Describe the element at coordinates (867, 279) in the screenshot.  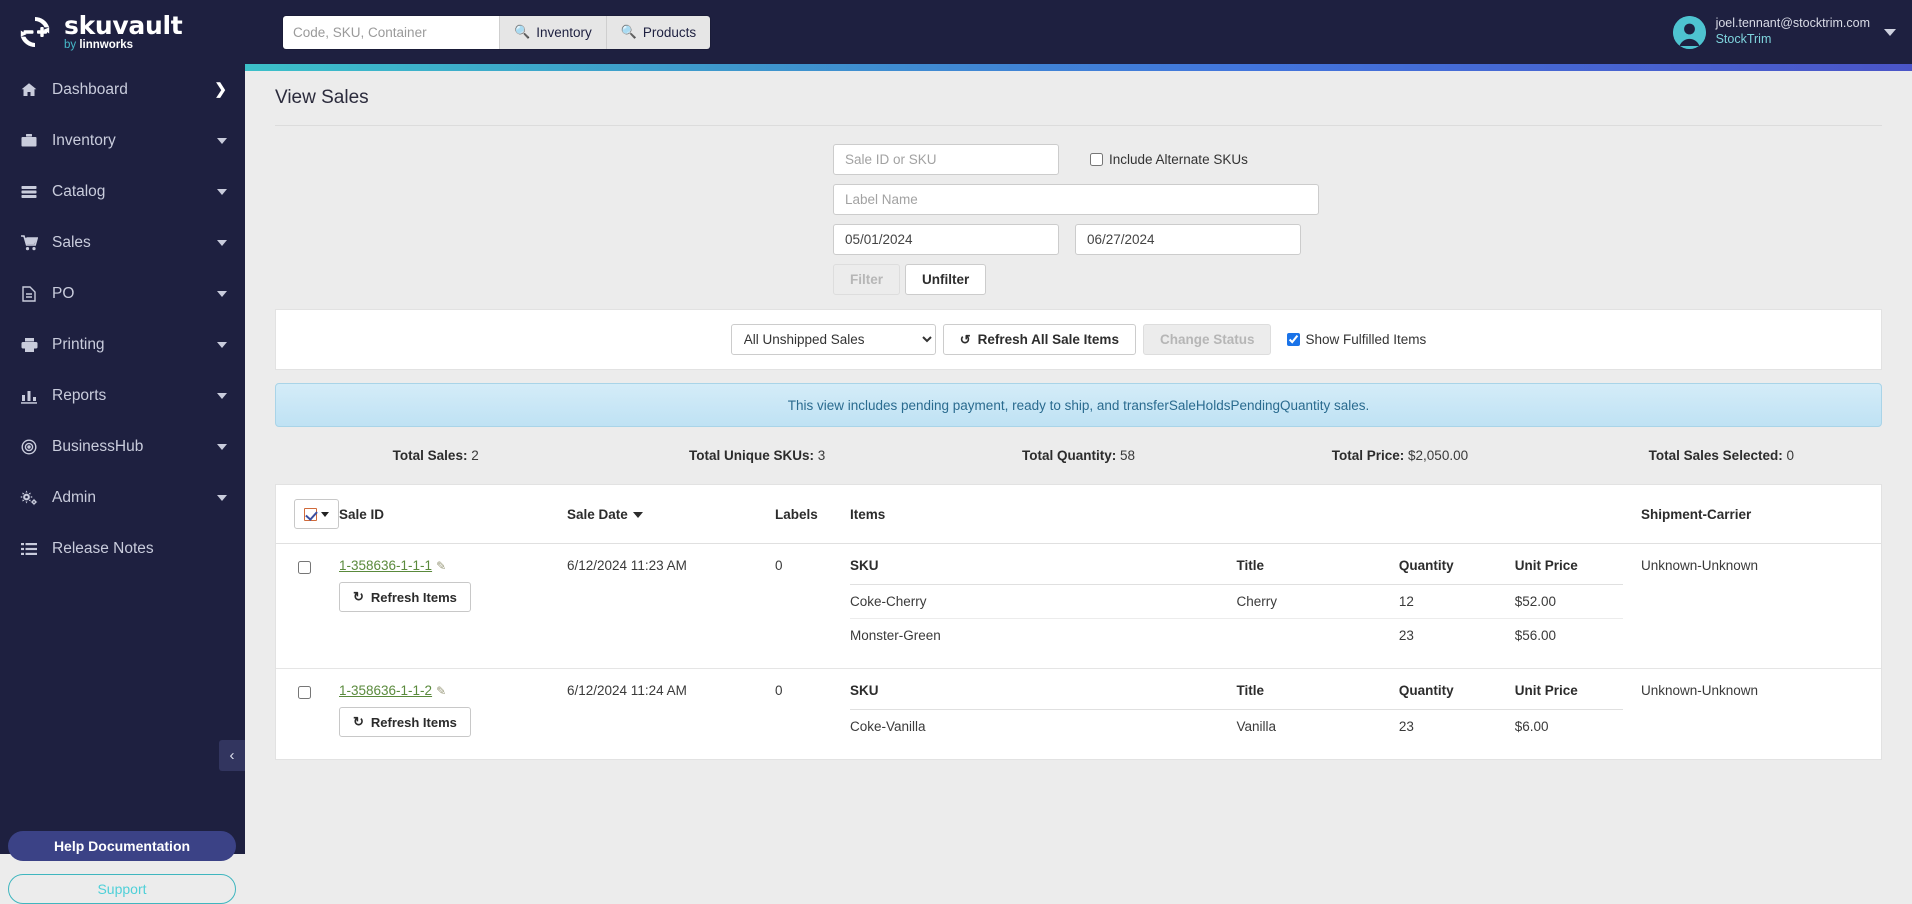
I see `filter-button: Filter` at that location.